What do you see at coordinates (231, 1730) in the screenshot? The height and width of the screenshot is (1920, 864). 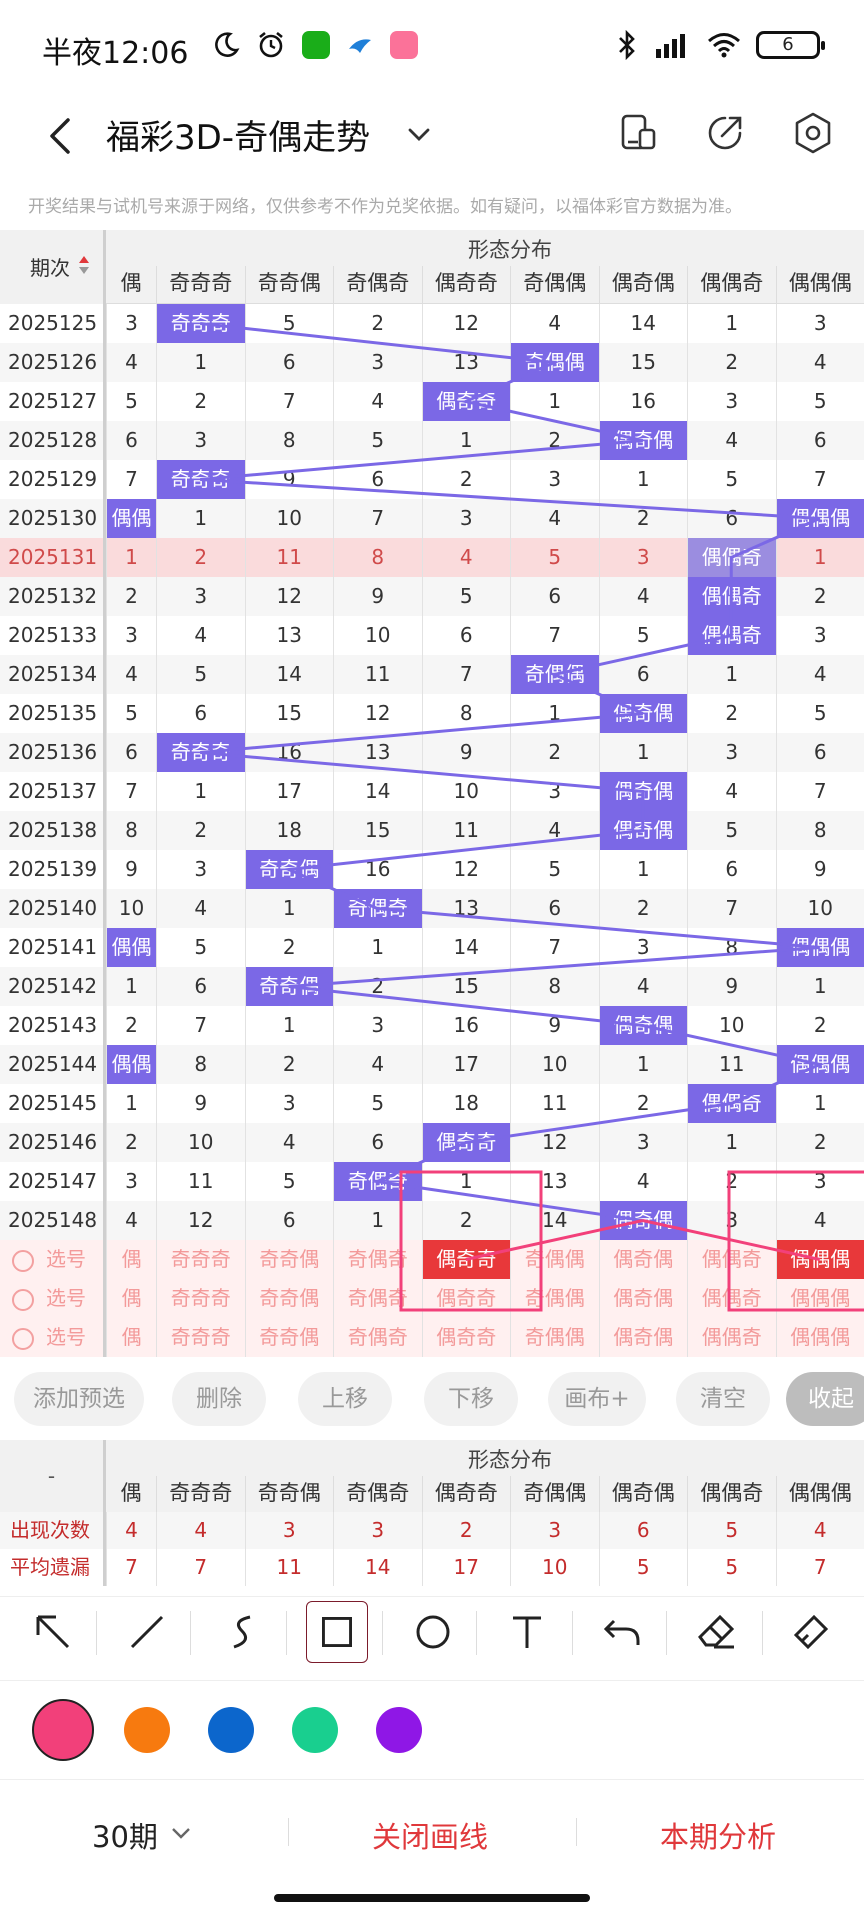 I see `color-blue-swatch` at bounding box center [231, 1730].